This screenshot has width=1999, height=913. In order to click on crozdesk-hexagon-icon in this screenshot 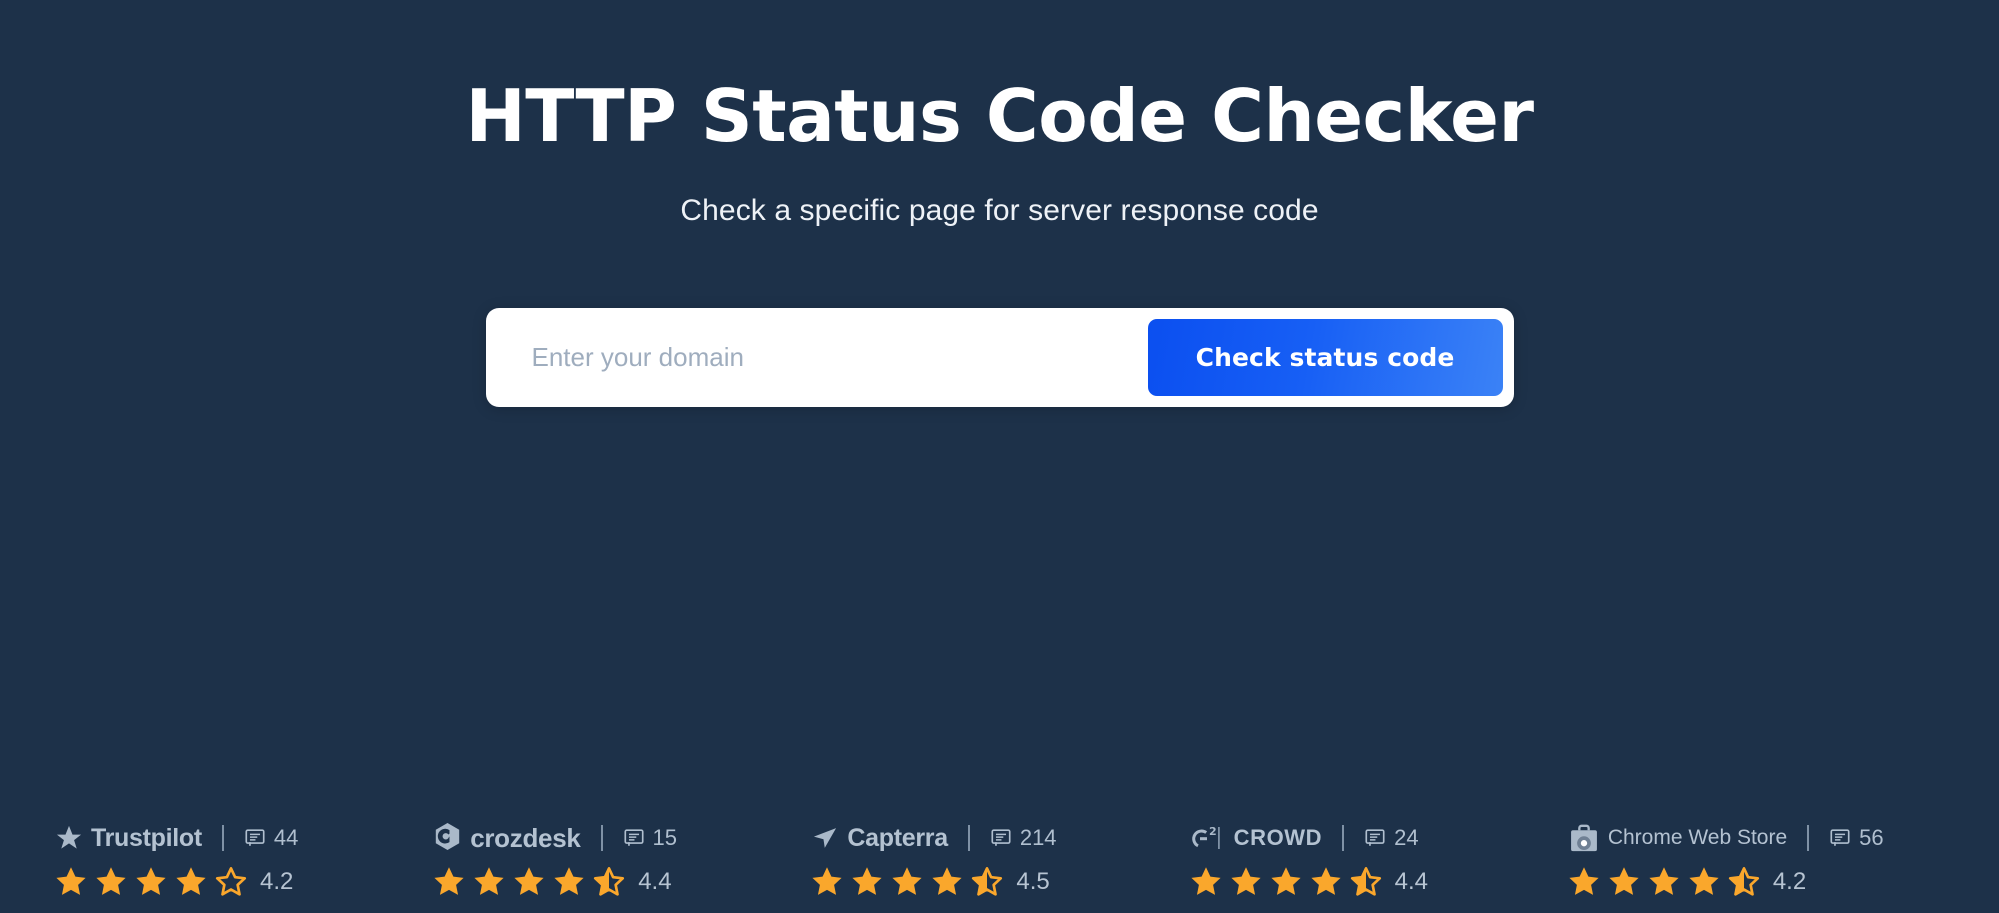, I will do `click(448, 836)`.